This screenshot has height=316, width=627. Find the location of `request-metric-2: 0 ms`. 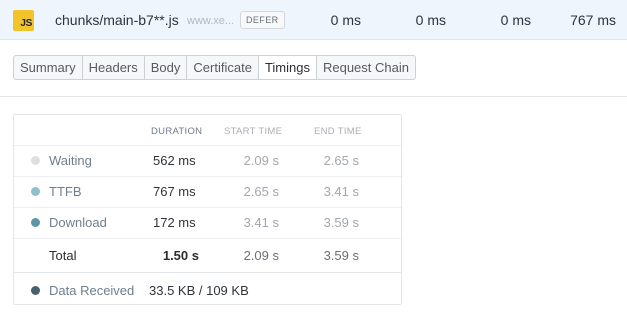

request-metric-2: 0 ms is located at coordinates (430, 20).